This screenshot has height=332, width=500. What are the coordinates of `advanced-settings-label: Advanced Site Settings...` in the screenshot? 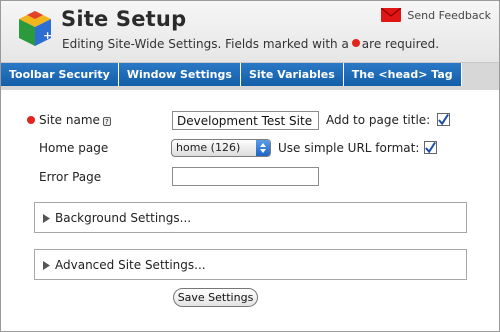 It's located at (130, 265).